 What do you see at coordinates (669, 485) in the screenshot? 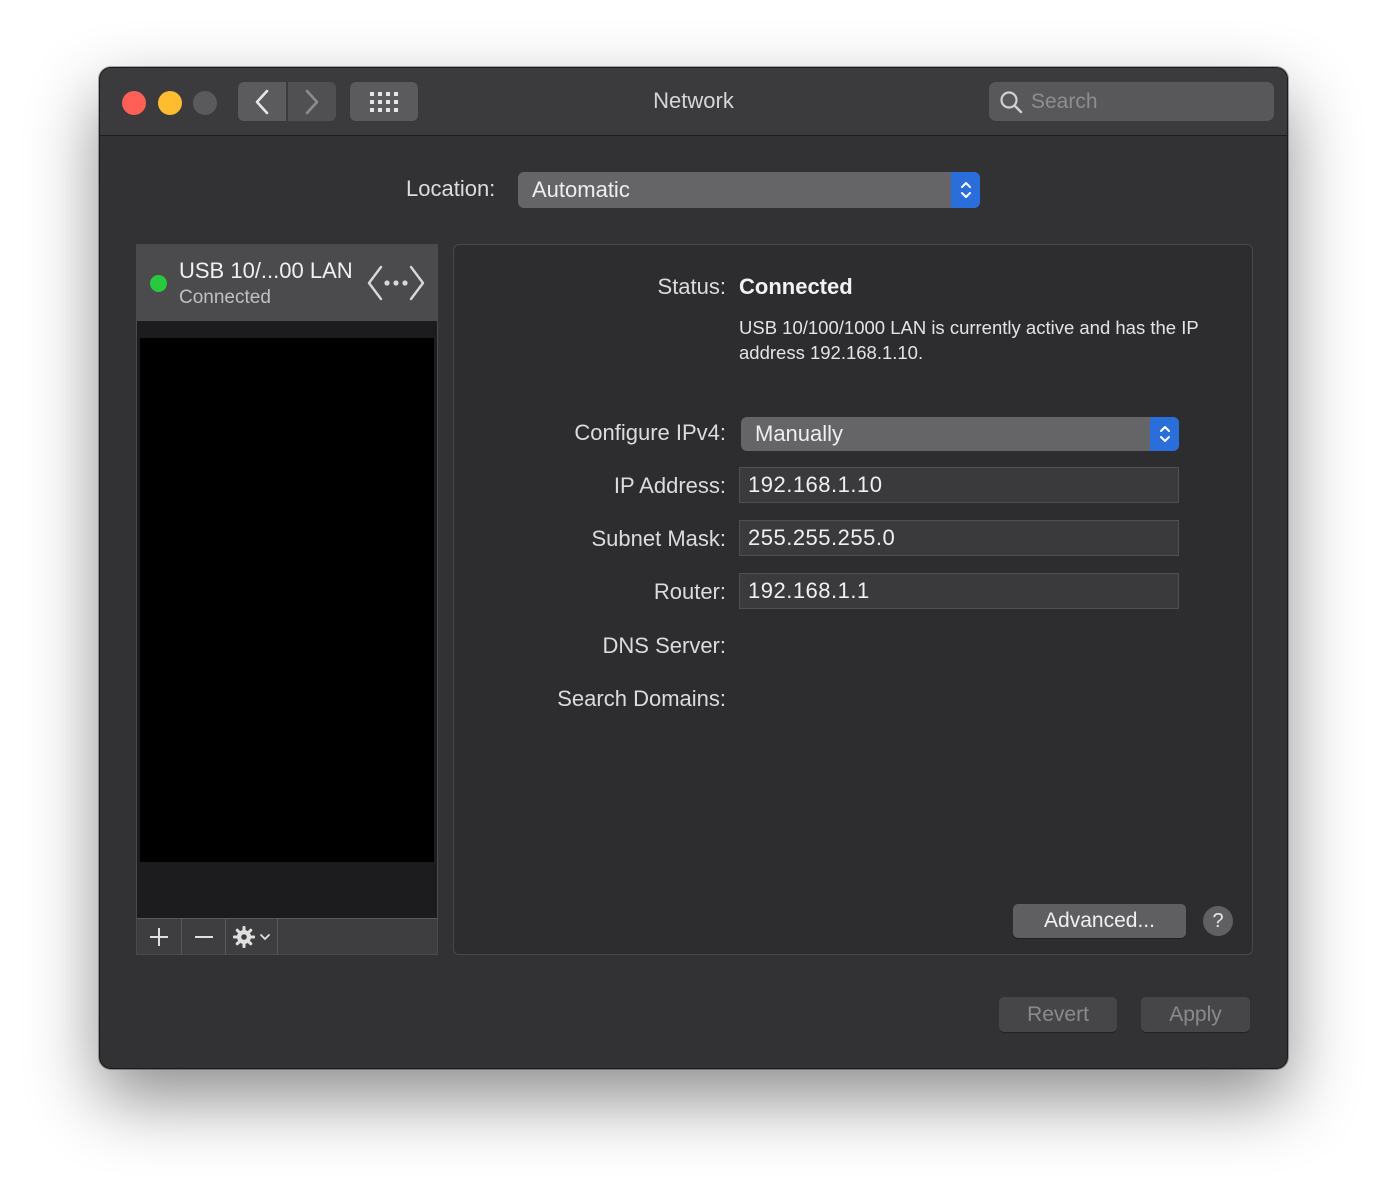
I see `ip-address-label: IP Address:` at bounding box center [669, 485].